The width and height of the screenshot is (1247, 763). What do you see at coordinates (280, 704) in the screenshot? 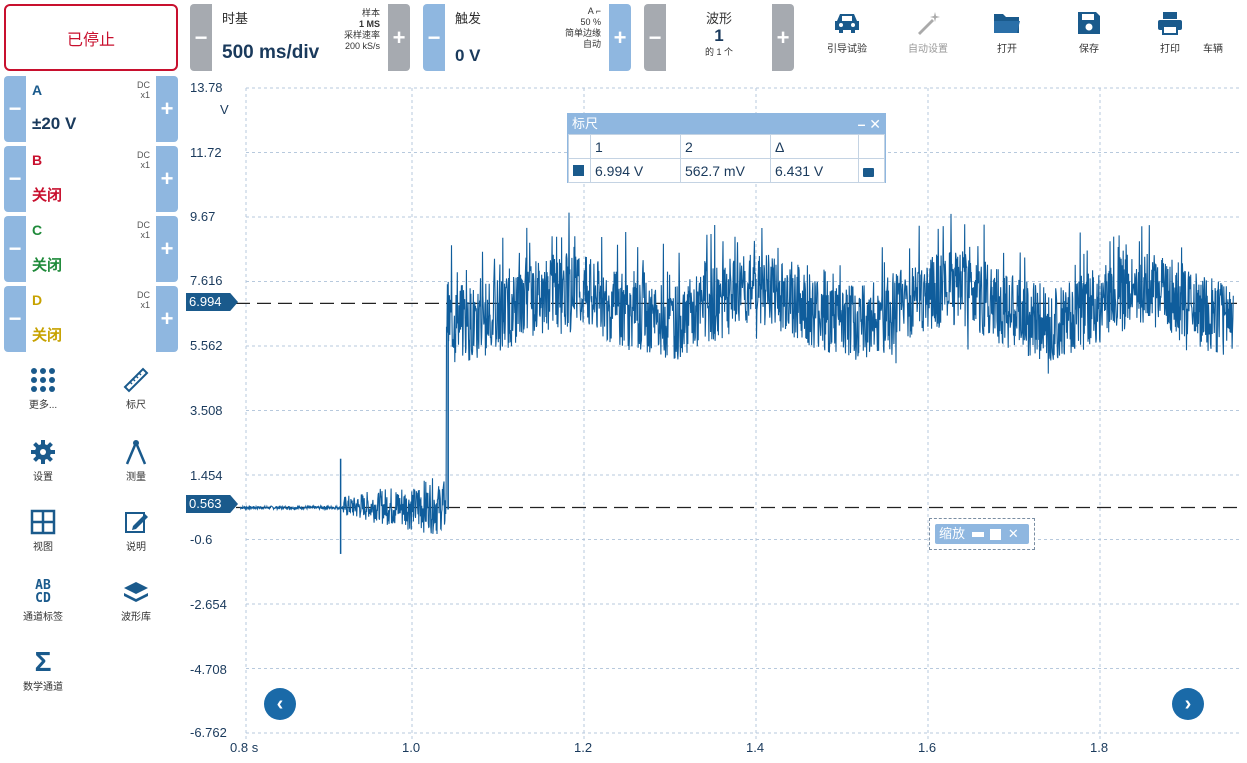
I see `scroll-left-button: ‹` at bounding box center [280, 704].